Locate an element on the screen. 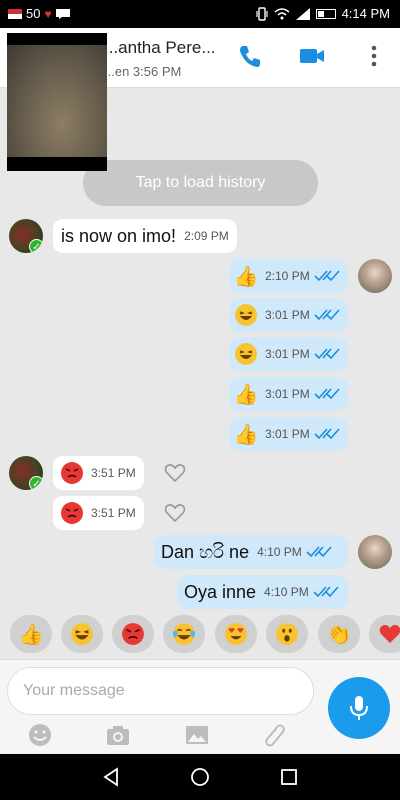 This screenshot has width=400, height=800. message-text: is now on imo! is located at coordinates (119, 235).